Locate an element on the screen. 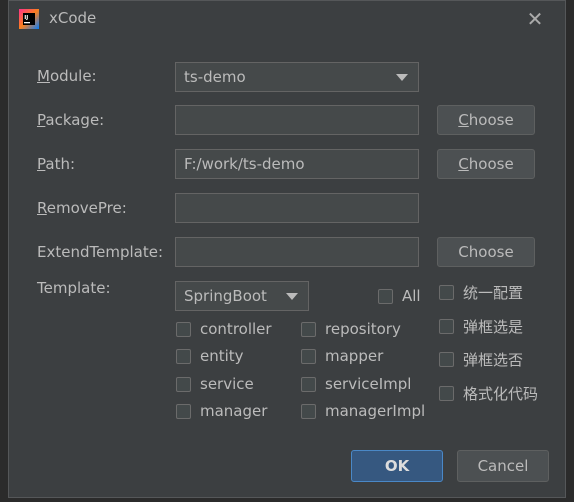 The image size is (574, 502). svg-text: IJ is located at coordinates (26, 18).